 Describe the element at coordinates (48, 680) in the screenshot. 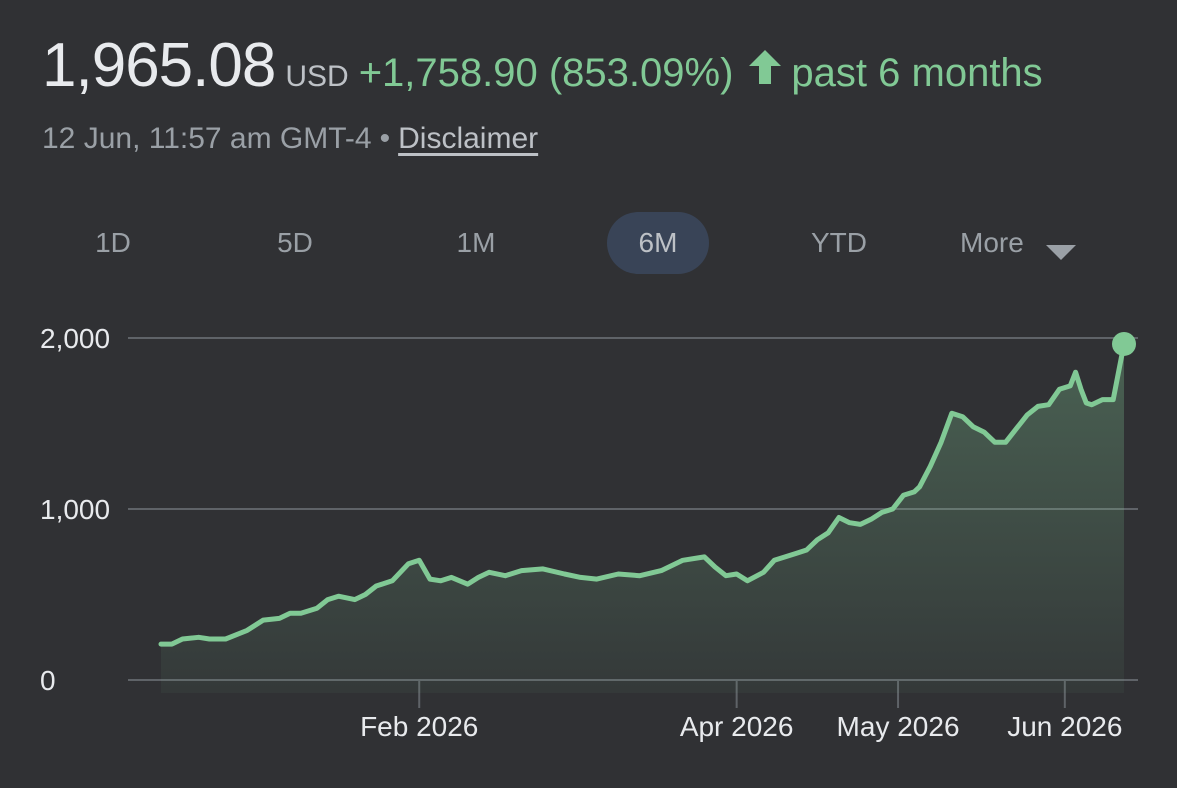

I see `y-tick-label: 0` at that location.